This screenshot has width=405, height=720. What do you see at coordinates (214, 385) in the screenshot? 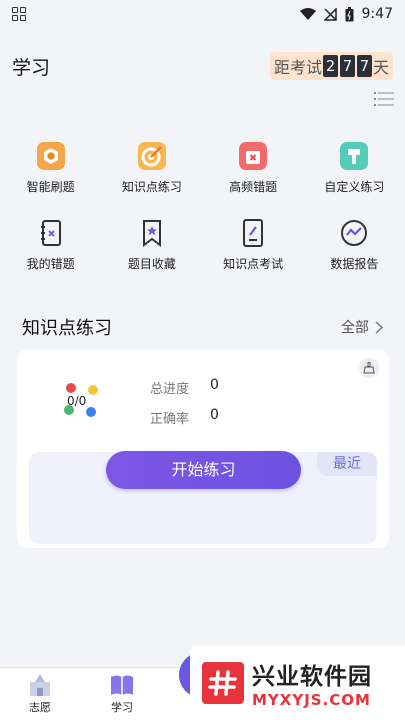
I see `total-progress-value: 0` at bounding box center [214, 385].